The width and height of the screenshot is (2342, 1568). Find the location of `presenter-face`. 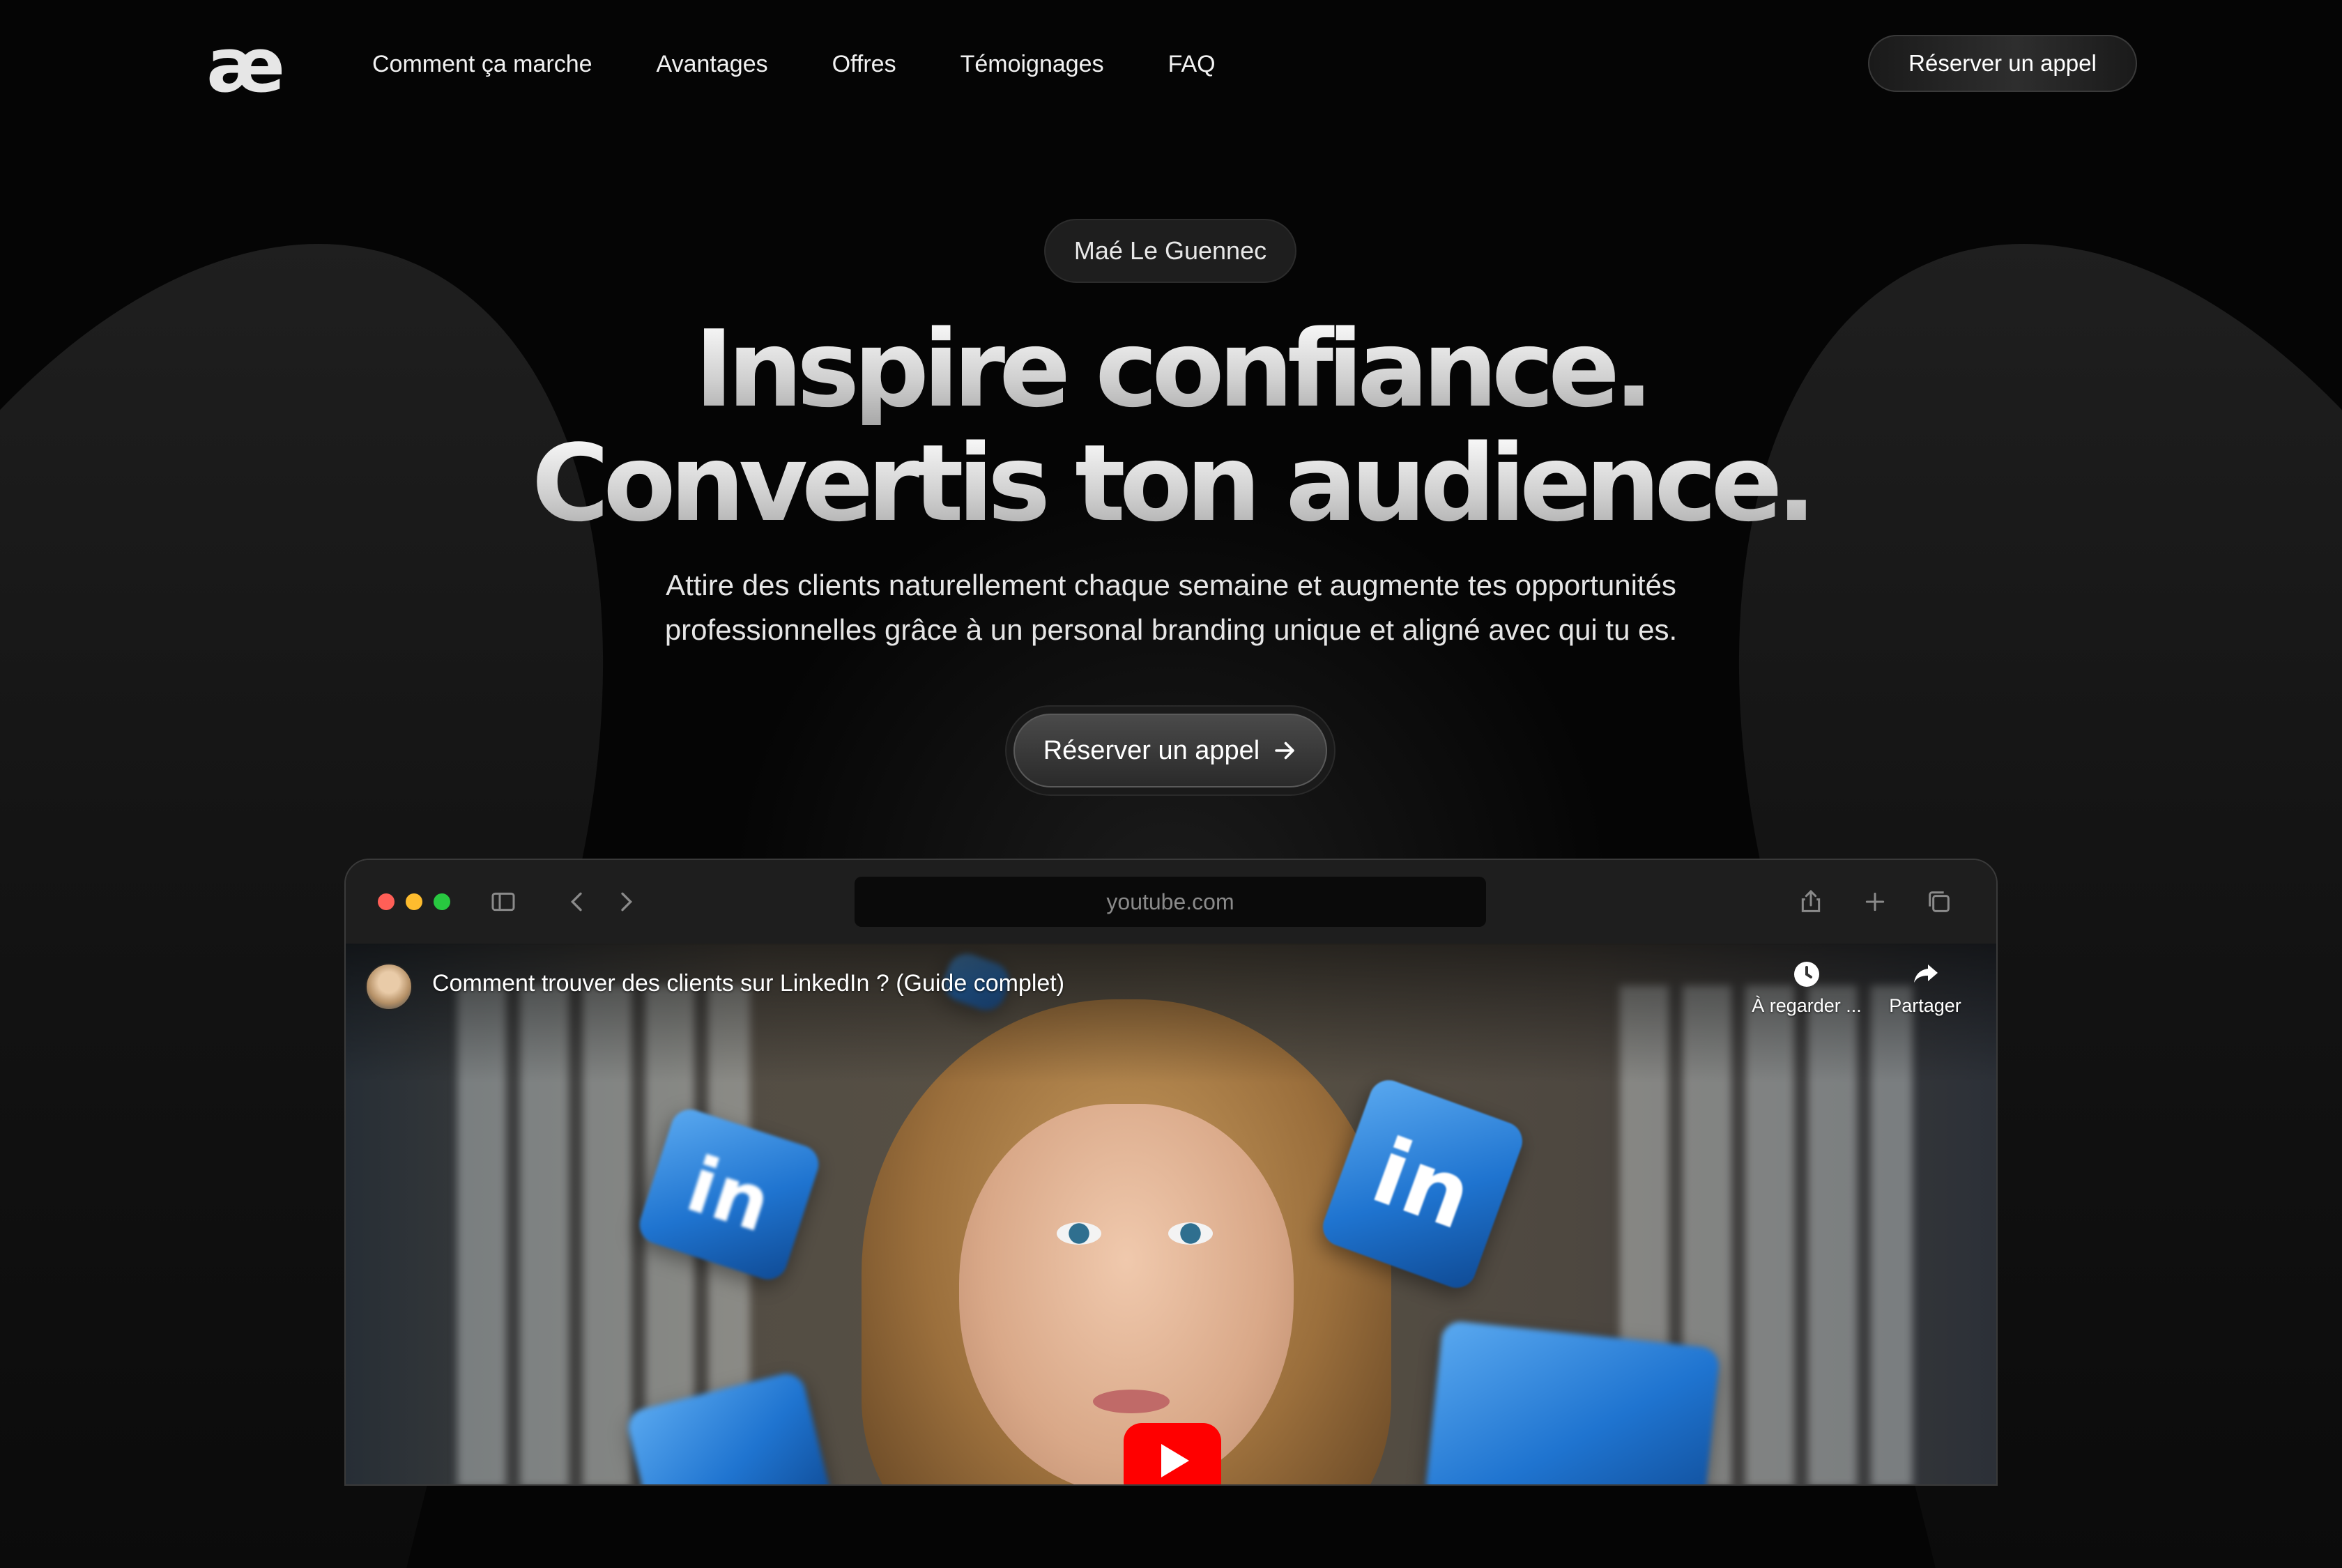

presenter-face is located at coordinates (1126, 1294).